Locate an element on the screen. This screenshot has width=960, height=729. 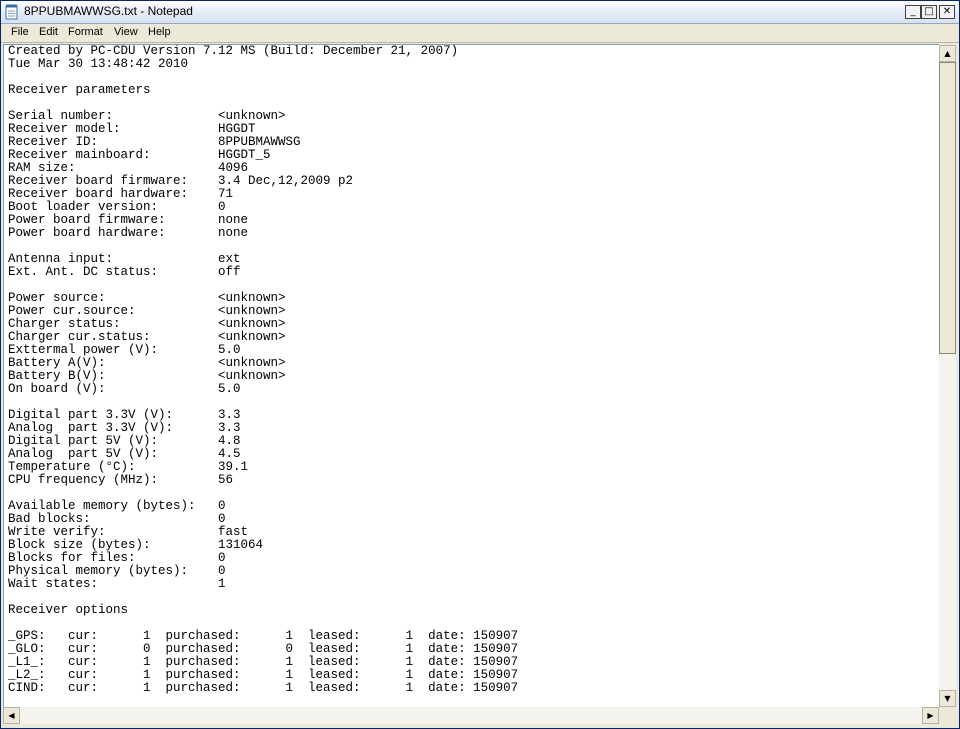
close-icon: ✕ is located at coordinates (947, 11).